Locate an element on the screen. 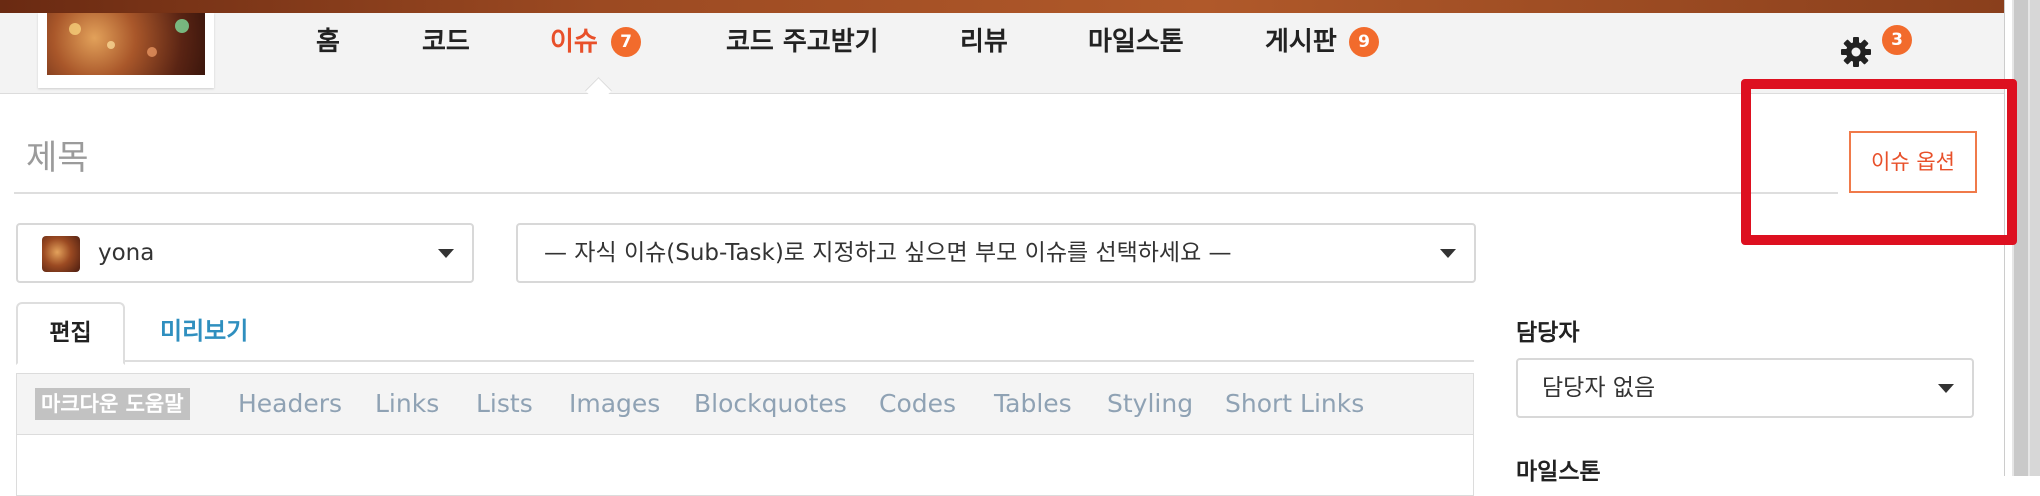 The image size is (2040, 496). nav-item-board: 게시판 is located at coordinates (1301, 42).